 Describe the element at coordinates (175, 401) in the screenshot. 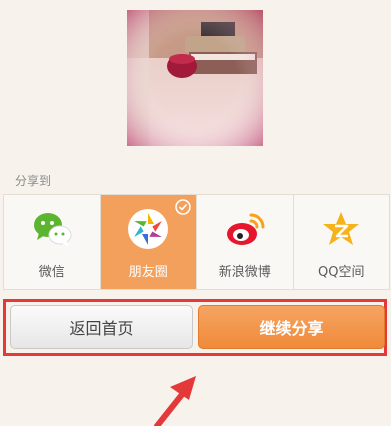

I see `annotation-arrow-icon` at that location.